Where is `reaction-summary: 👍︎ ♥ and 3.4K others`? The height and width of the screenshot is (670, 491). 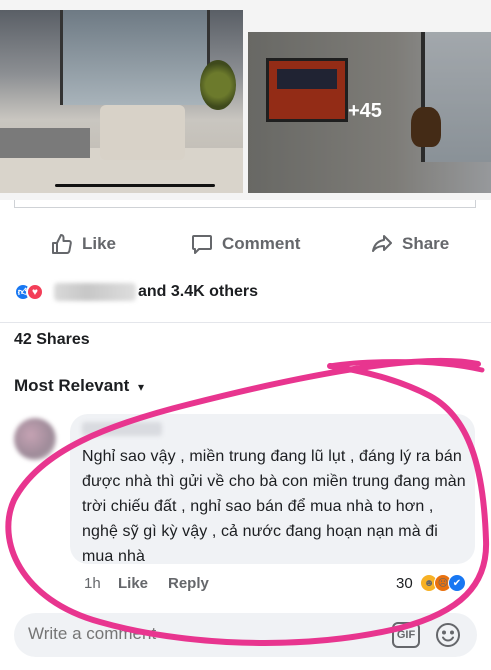 reaction-summary: 👍︎ ♥ and 3.4K others is located at coordinates (136, 292).